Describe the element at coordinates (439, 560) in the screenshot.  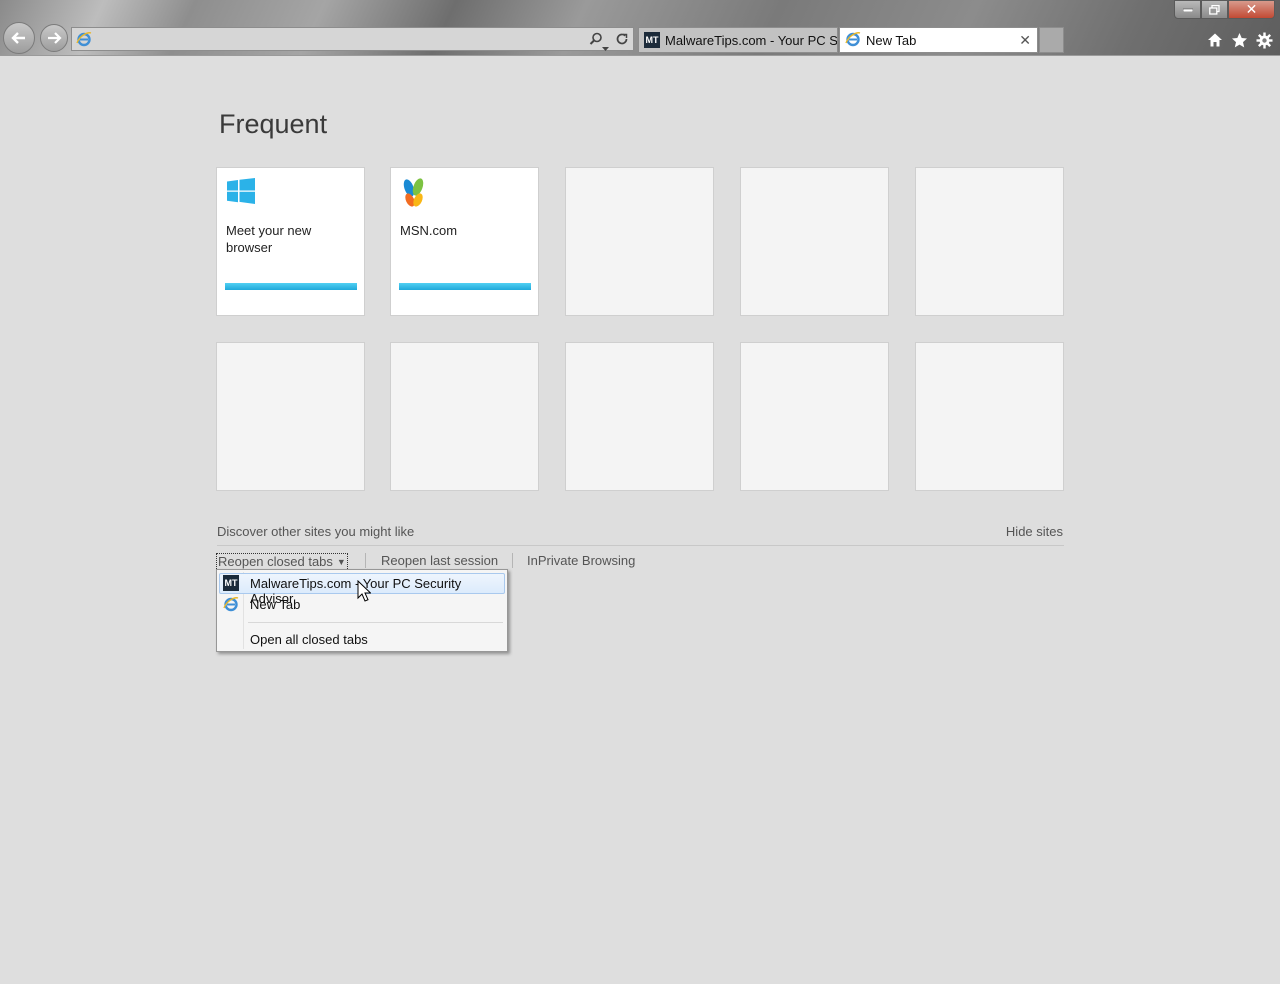
I see `reopen-last-session-link: Reopen last session` at that location.